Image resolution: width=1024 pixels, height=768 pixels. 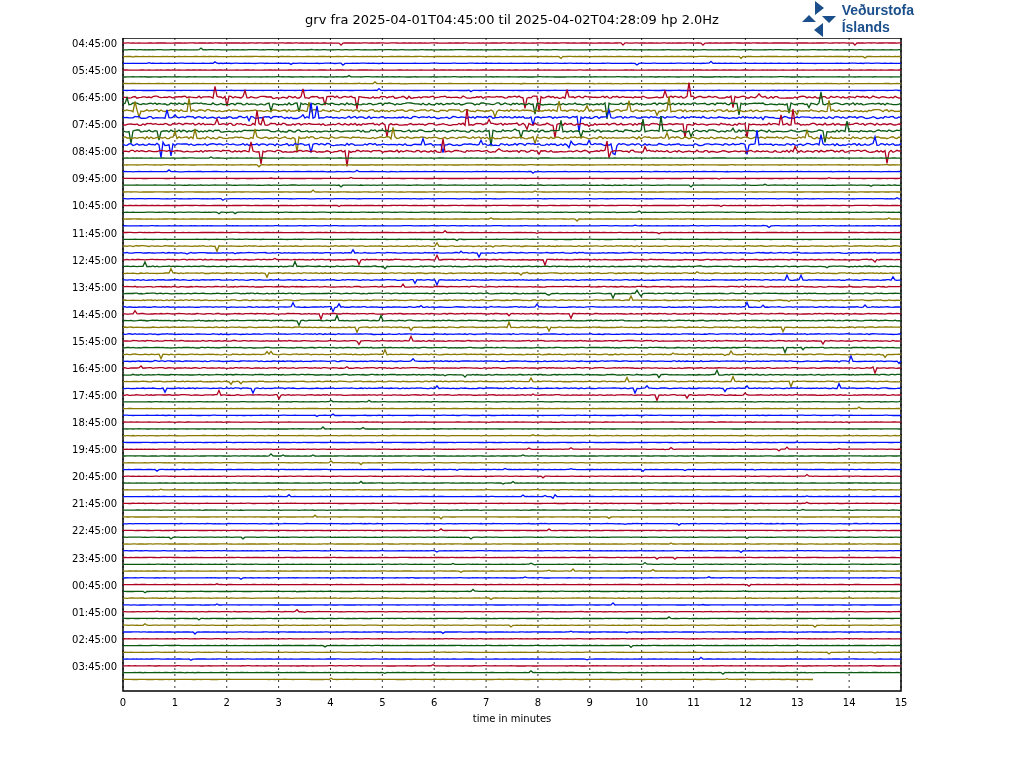 I want to click on tick-label: 11, so click(x=693, y=702).